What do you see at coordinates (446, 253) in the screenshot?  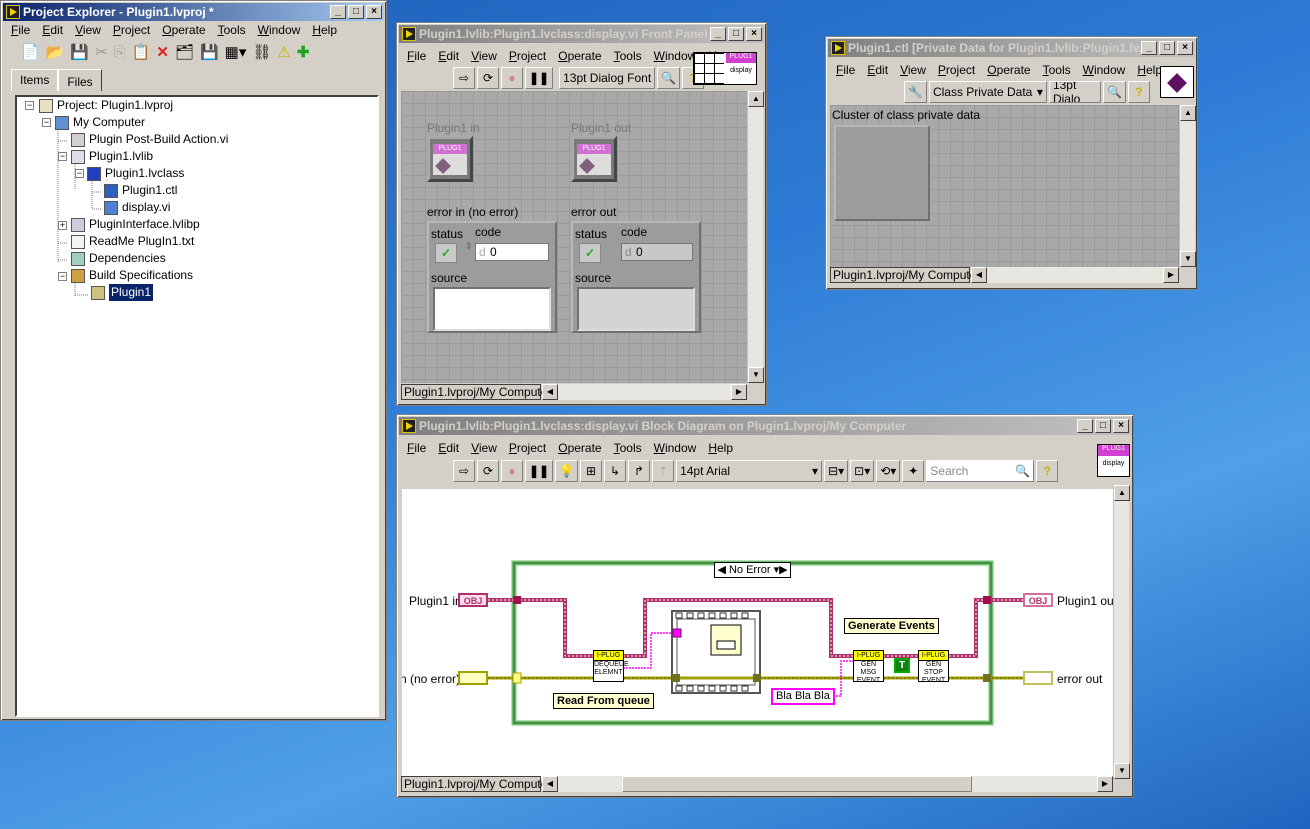 I see `status-checkmark-icon: ✓` at bounding box center [446, 253].